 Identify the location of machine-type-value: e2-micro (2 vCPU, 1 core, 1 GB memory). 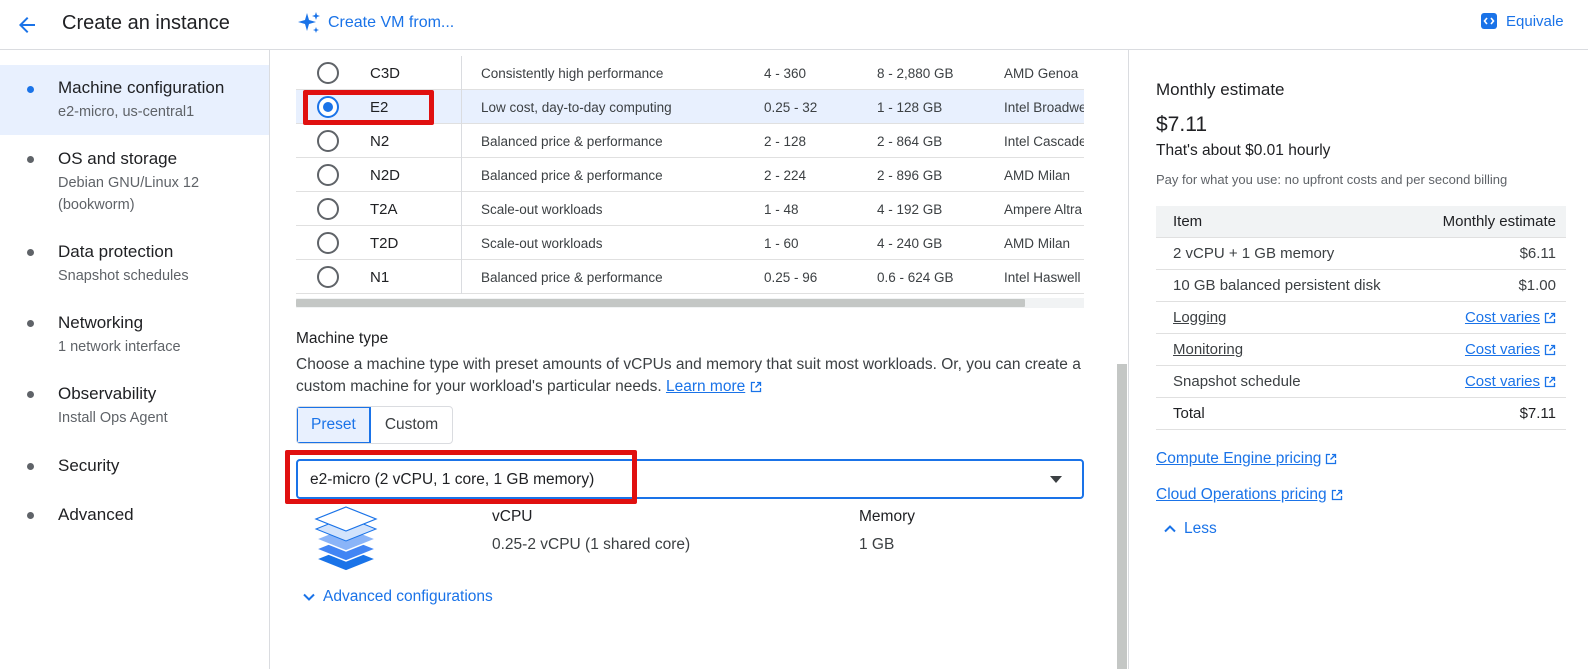
(452, 479).